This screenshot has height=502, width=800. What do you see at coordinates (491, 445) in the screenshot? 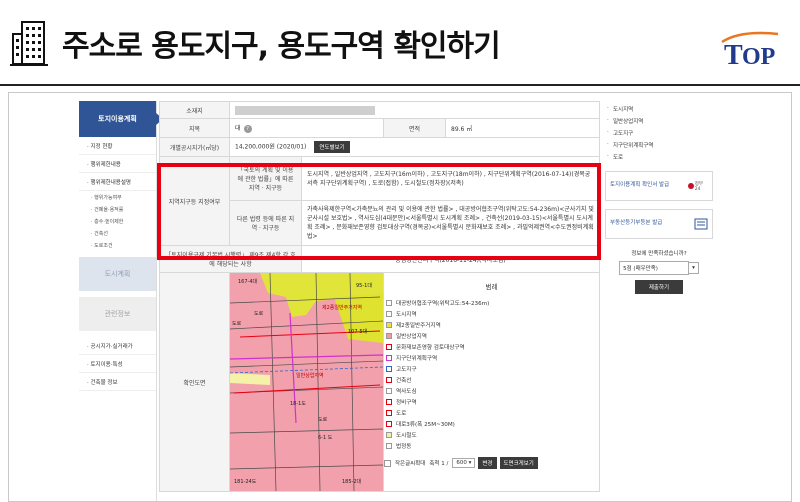
I see `legend-item: 법정동` at bounding box center [491, 445].